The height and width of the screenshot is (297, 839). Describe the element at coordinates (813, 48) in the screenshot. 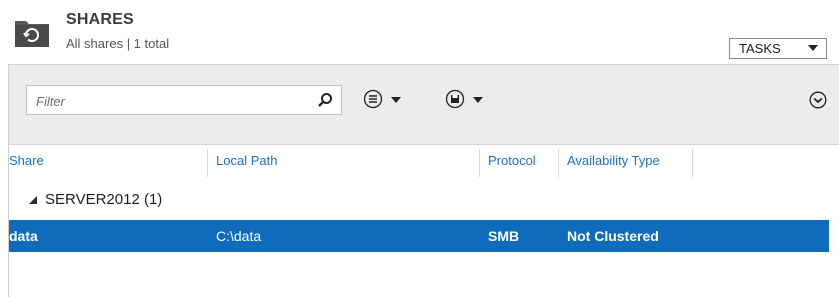

I see `chevron-down-icon` at that location.